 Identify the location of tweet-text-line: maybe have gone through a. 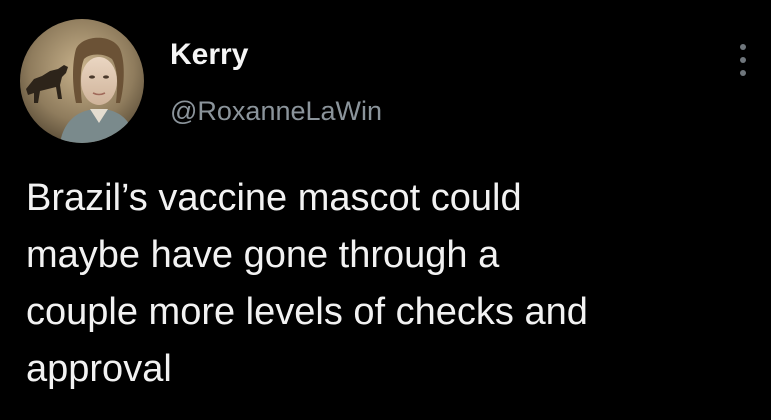
(263, 255).